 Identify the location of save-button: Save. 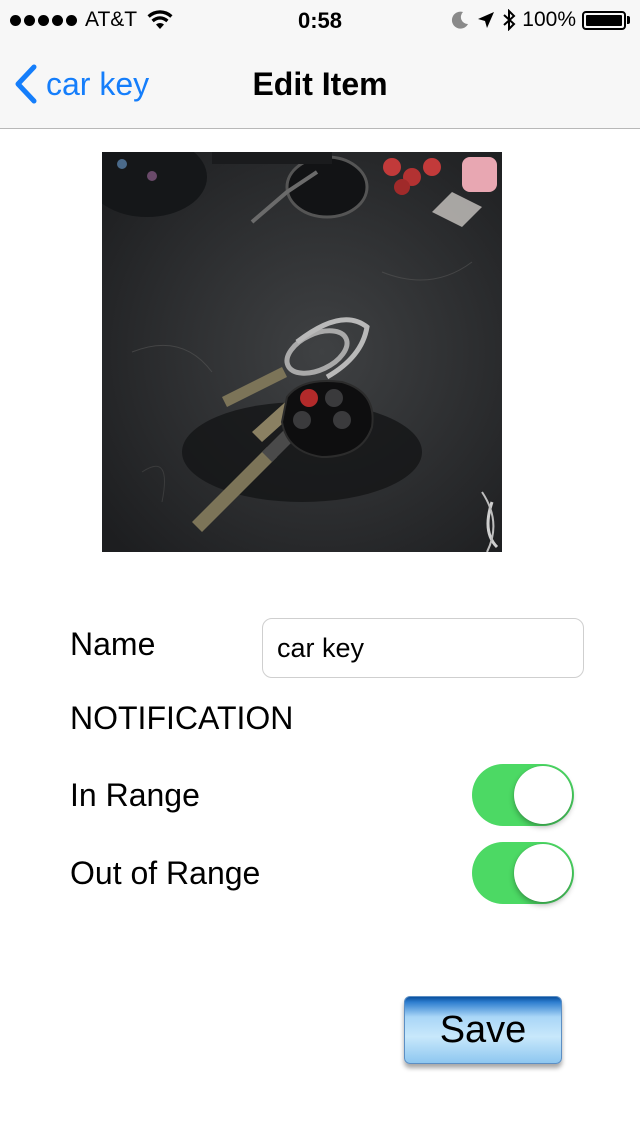
(483, 1030).